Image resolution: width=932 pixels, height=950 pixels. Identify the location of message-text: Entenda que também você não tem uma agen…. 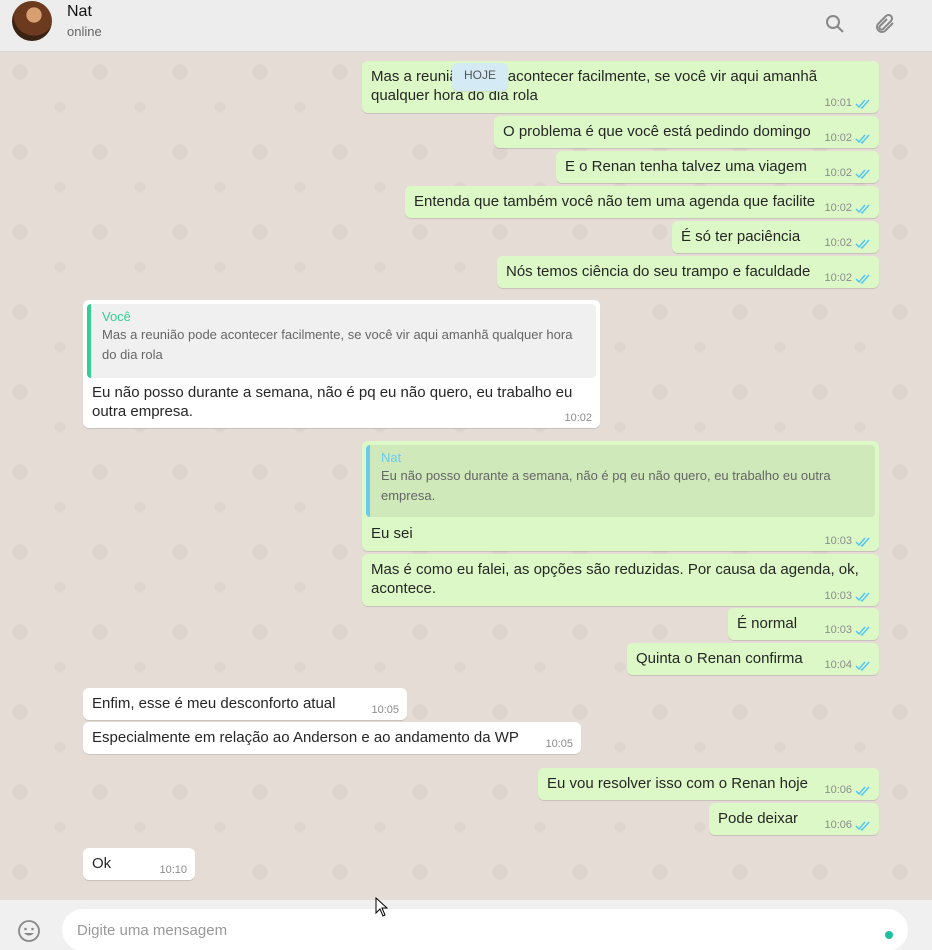
(615, 201).